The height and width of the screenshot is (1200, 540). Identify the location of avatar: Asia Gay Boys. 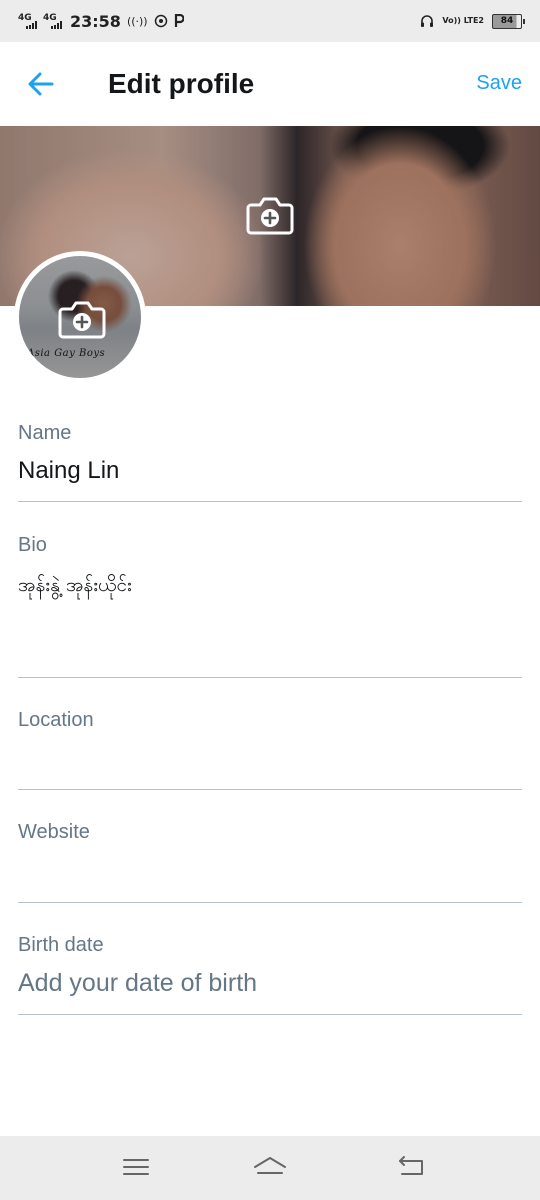
(80, 317).